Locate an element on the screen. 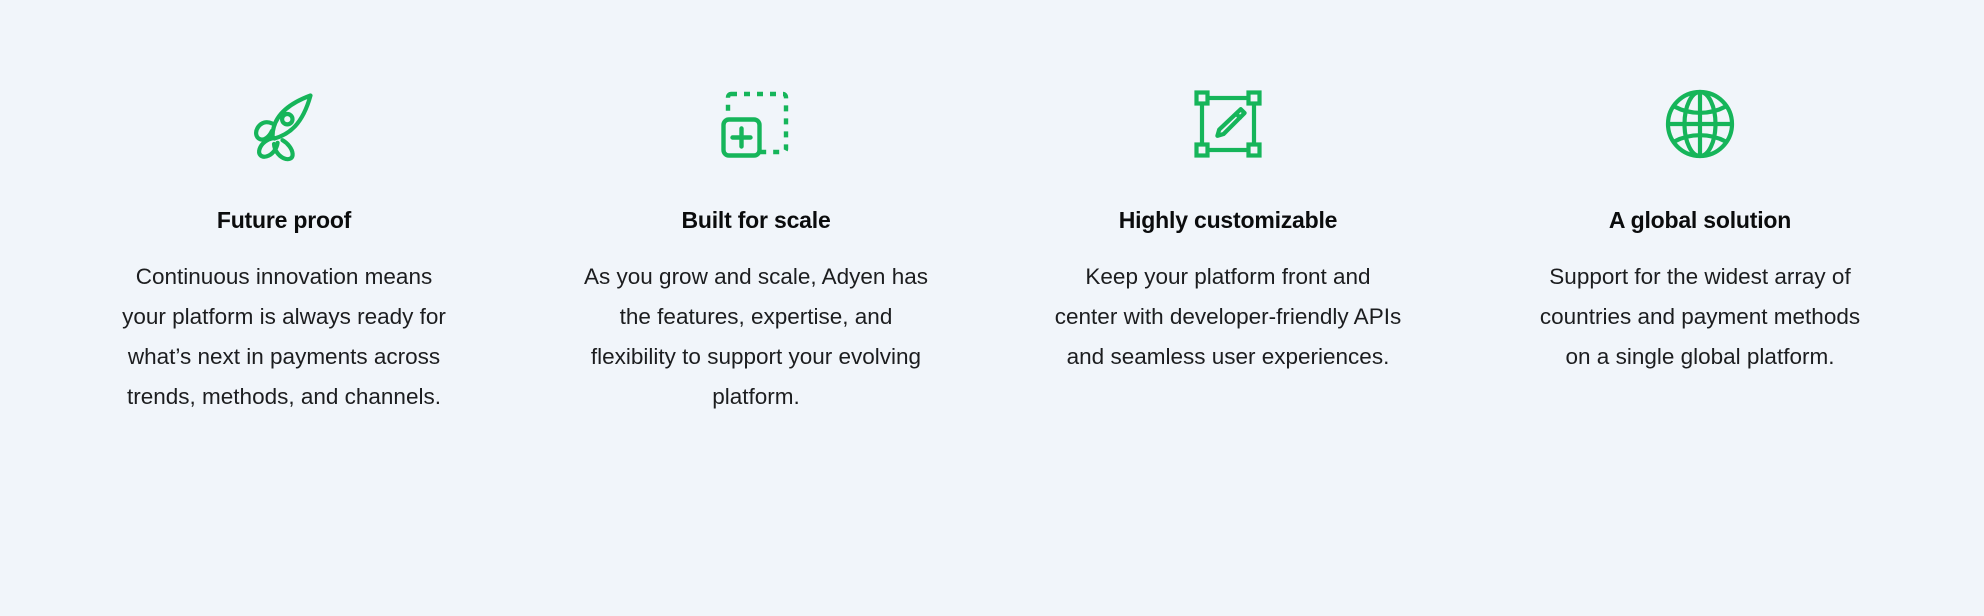 The width and height of the screenshot is (1984, 616). feature-title: Highly customizable is located at coordinates (1228, 220).